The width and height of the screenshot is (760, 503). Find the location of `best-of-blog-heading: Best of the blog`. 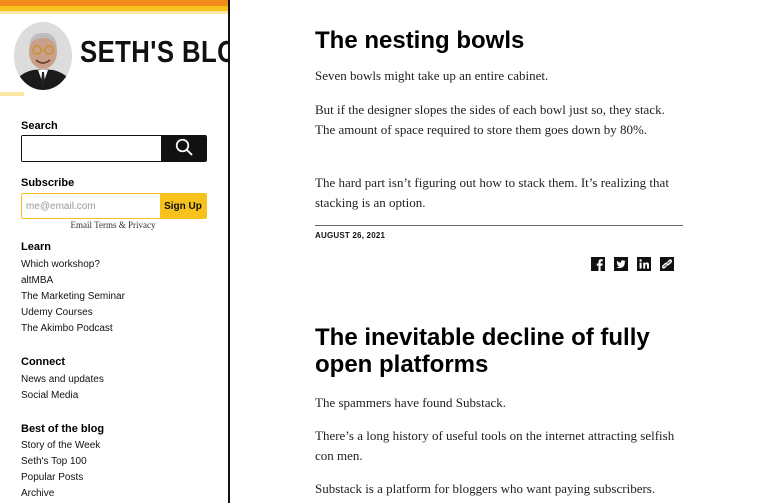

best-of-blog-heading: Best of the blog is located at coordinates (63, 429).